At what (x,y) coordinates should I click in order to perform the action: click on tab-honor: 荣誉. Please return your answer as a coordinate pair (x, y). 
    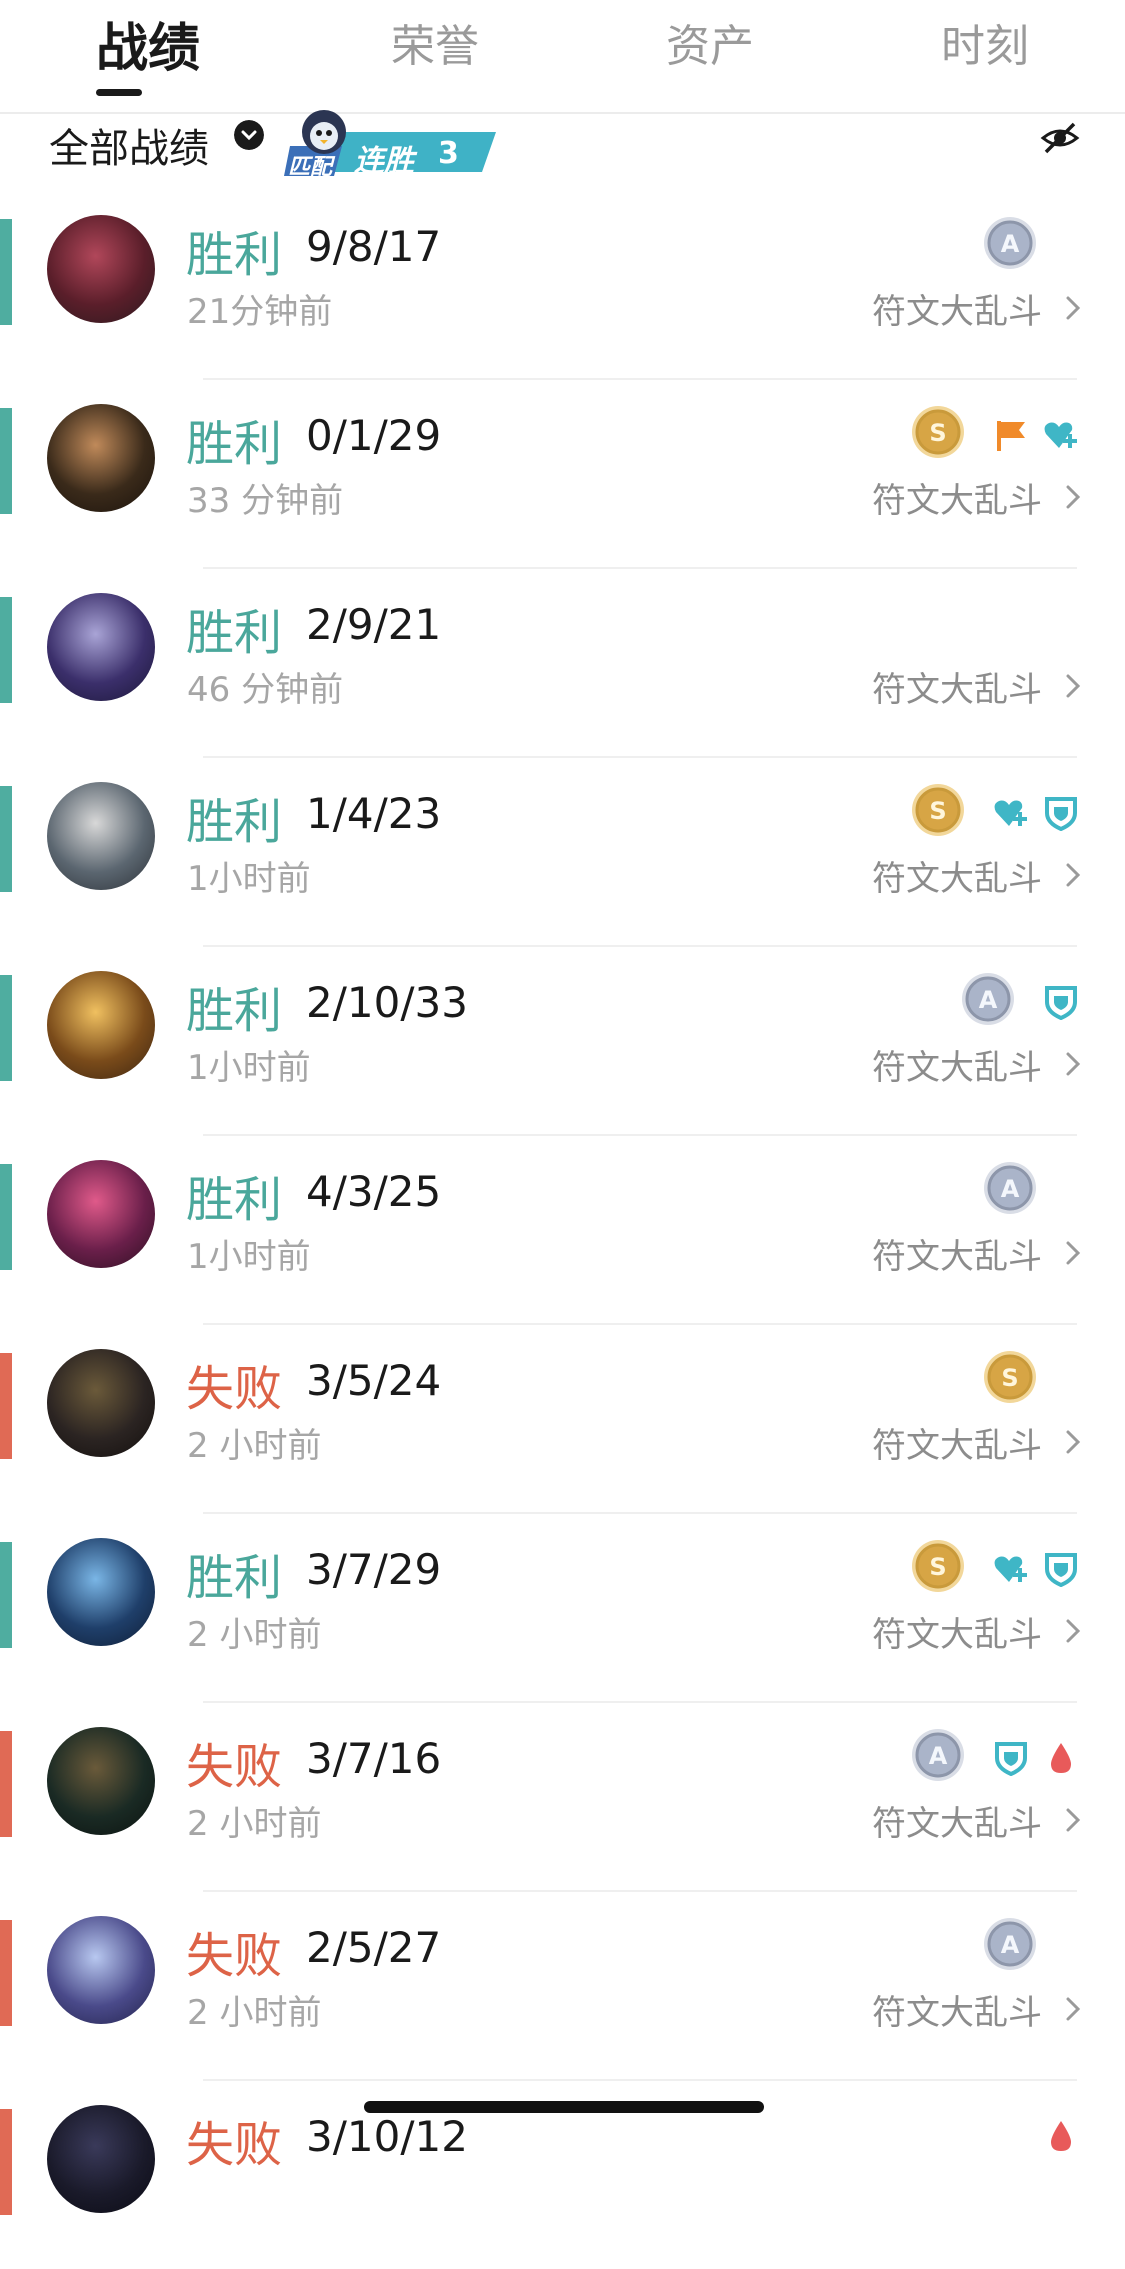
    Looking at the image, I should click on (435, 42).